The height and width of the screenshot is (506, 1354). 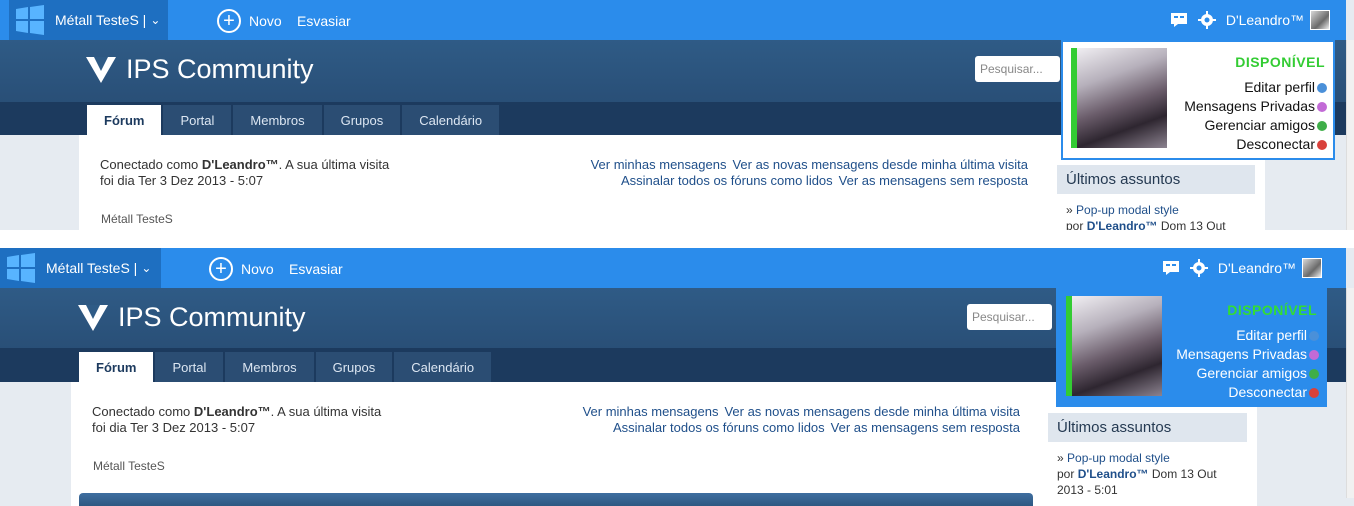 What do you see at coordinates (1314, 393) in the screenshot?
I see `logout-user-icon` at bounding box center [1314, 393].